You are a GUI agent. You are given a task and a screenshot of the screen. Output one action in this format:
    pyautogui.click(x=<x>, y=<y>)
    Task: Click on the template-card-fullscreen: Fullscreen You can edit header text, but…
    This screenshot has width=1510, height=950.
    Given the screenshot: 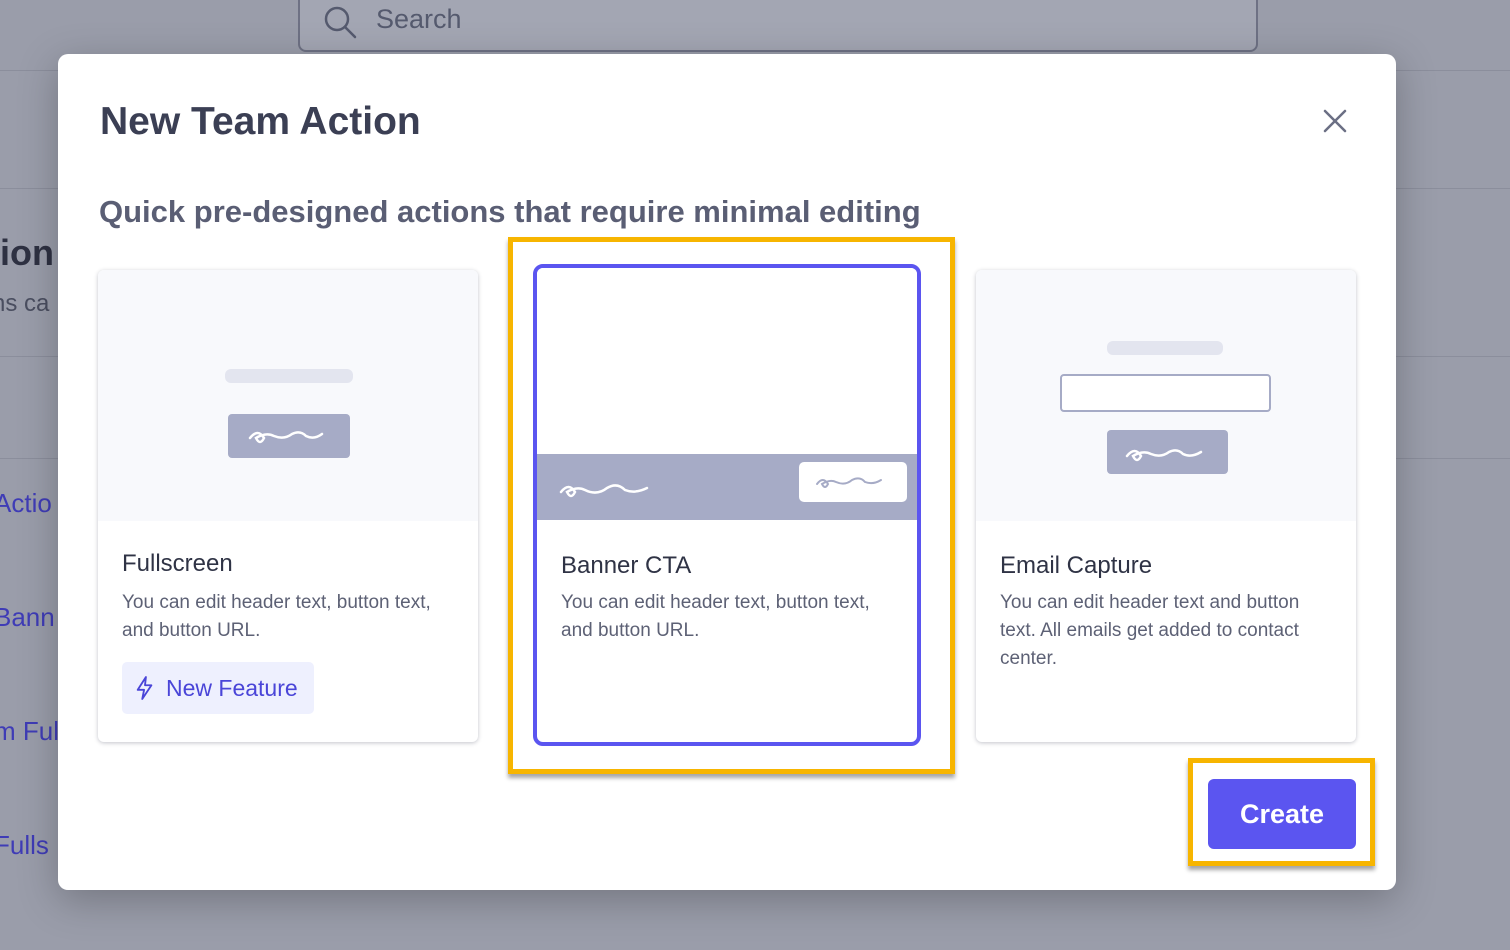 What is the action you would take?
    pyautogui.click(x=288, y=506)
    